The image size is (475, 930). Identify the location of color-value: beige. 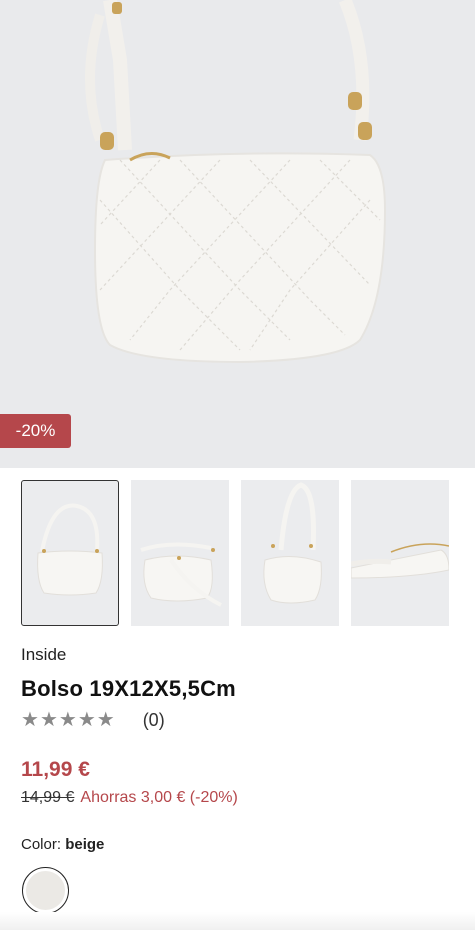
(85, 844).